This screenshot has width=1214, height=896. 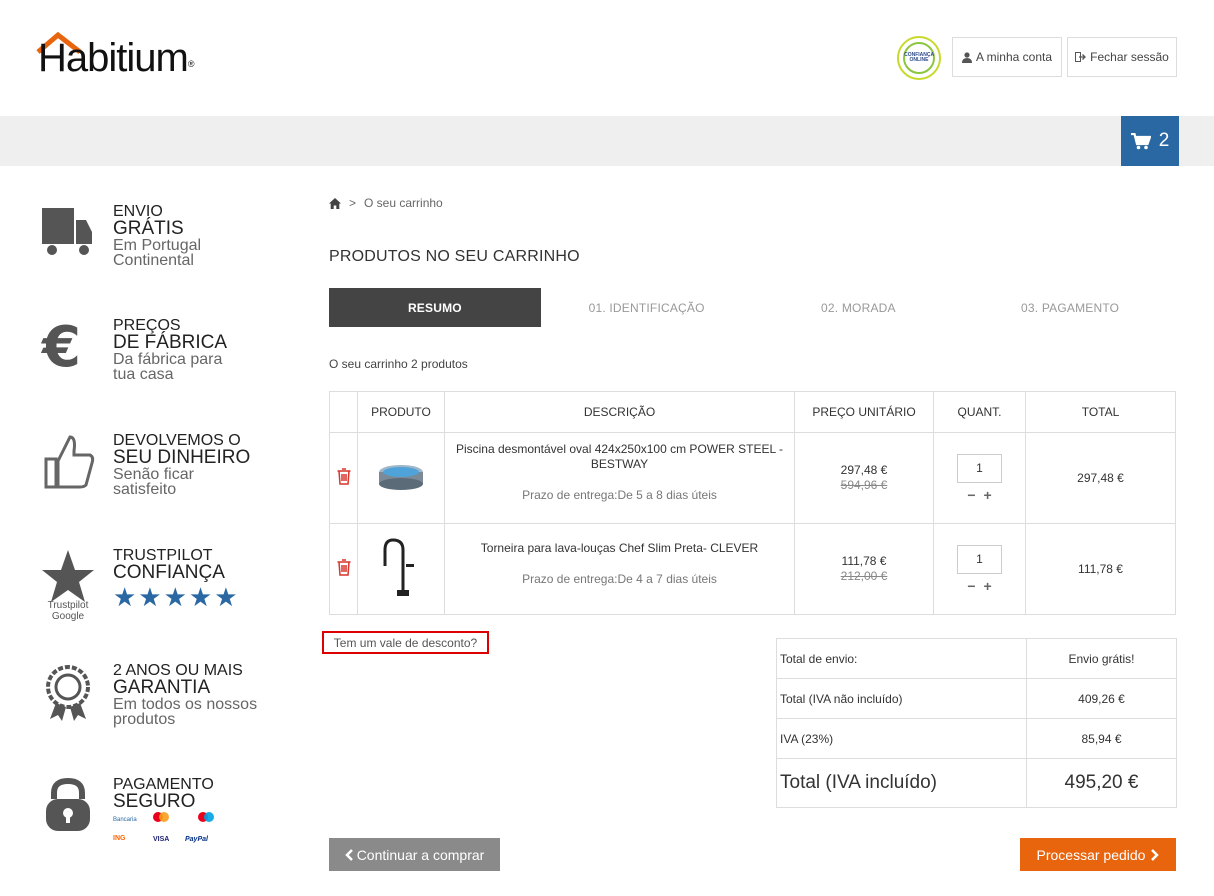 What do you see at coordinates (185, 704) in the screenshot?
I see `feature-line3a: Em todos os nossos` at bounding box center [185, 704].